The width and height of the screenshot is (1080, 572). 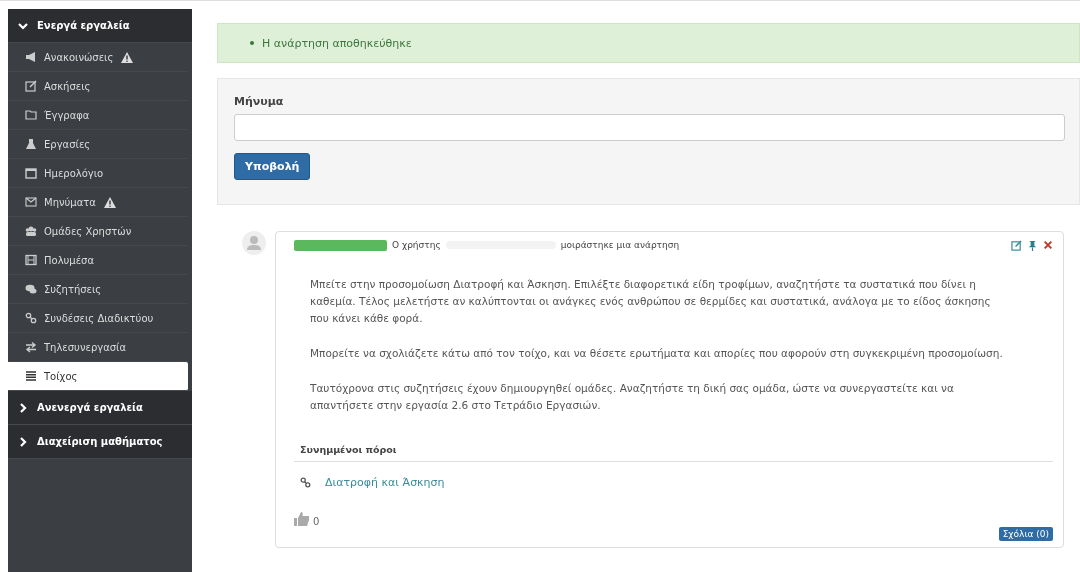 What do you see at coordinates (98, 231) in the screenshot?
I see `sidebar-item: Ομάδες Χρηστών` at bounding box center [98, 231].